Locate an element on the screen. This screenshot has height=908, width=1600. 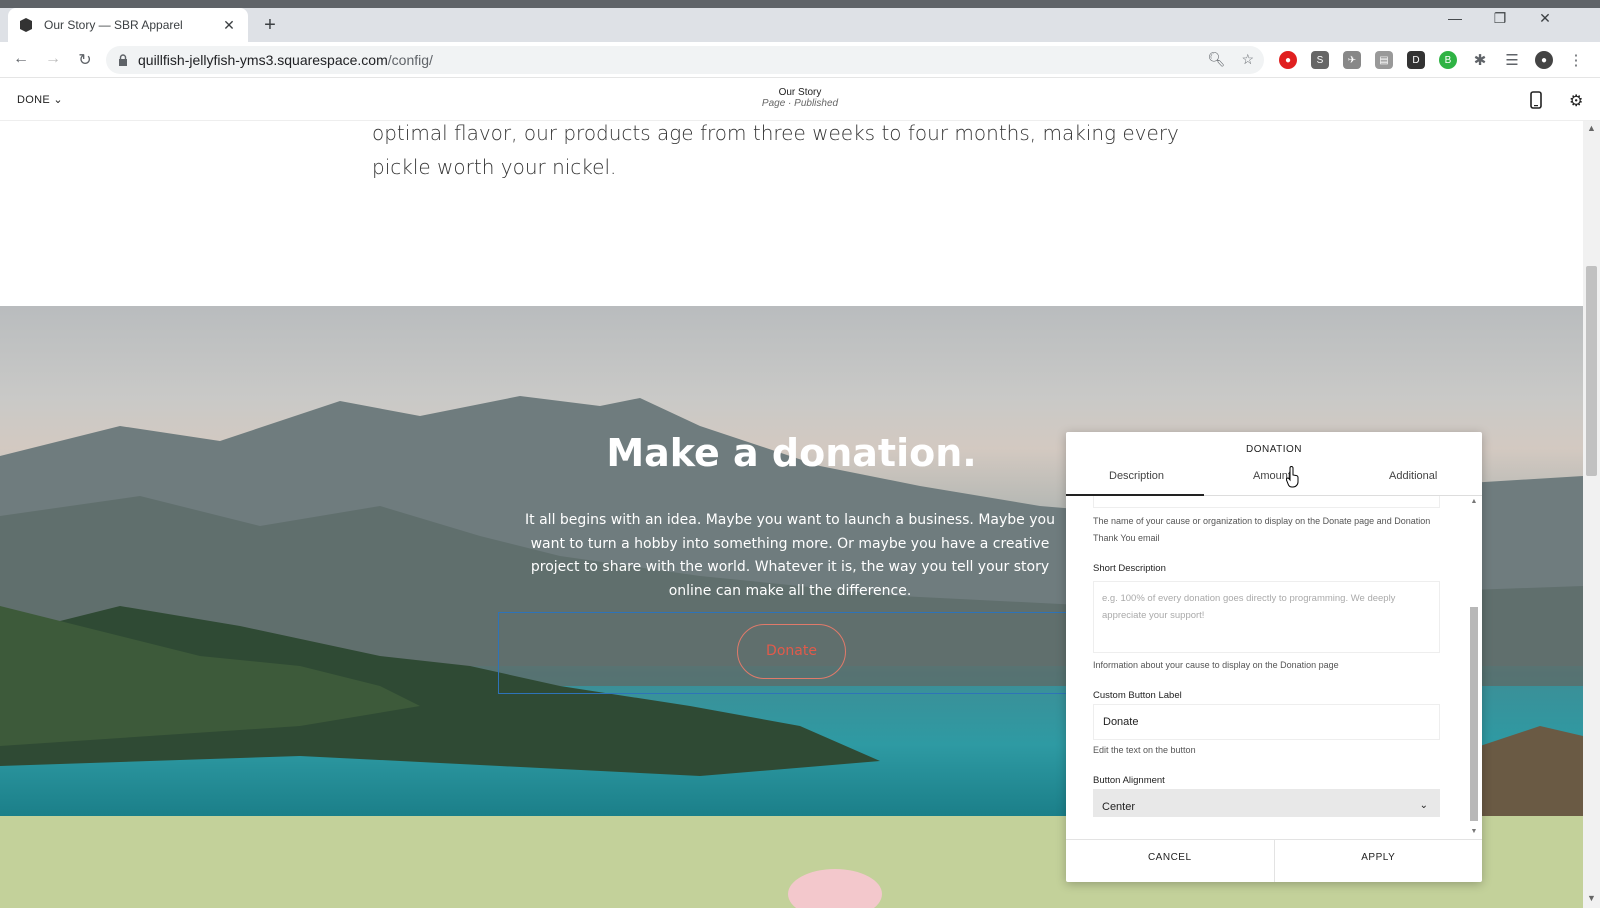
extensions-puzzle-icon: ✱ is located at coordinates (1480, 60).